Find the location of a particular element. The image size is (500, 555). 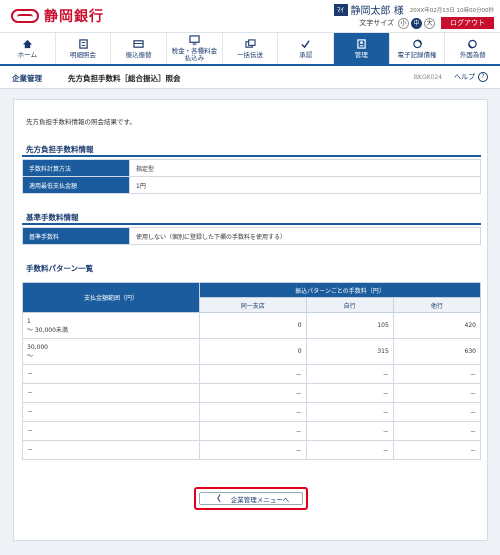

page-title-bar: 企業管理 先方負担手数料［総合振込］照会 BKGK024 ヘルプ ? is located at coordinates (250, 77).